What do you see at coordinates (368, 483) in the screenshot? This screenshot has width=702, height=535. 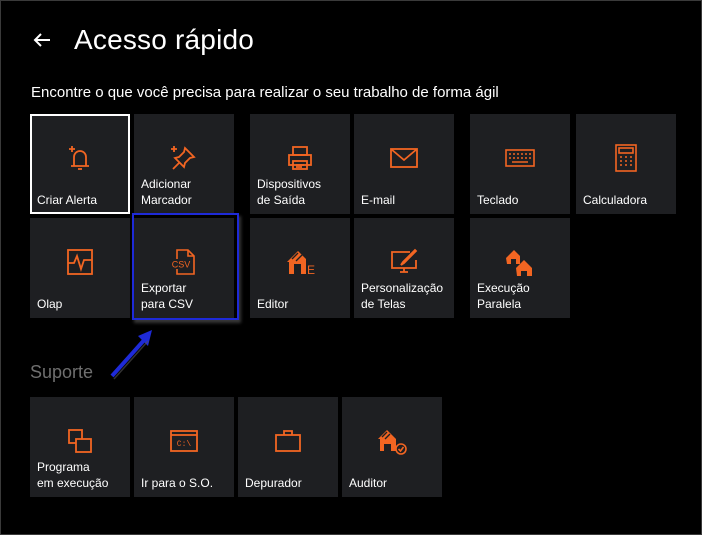 I see `tile-label: Auditor` at bounding box center [368, 483].